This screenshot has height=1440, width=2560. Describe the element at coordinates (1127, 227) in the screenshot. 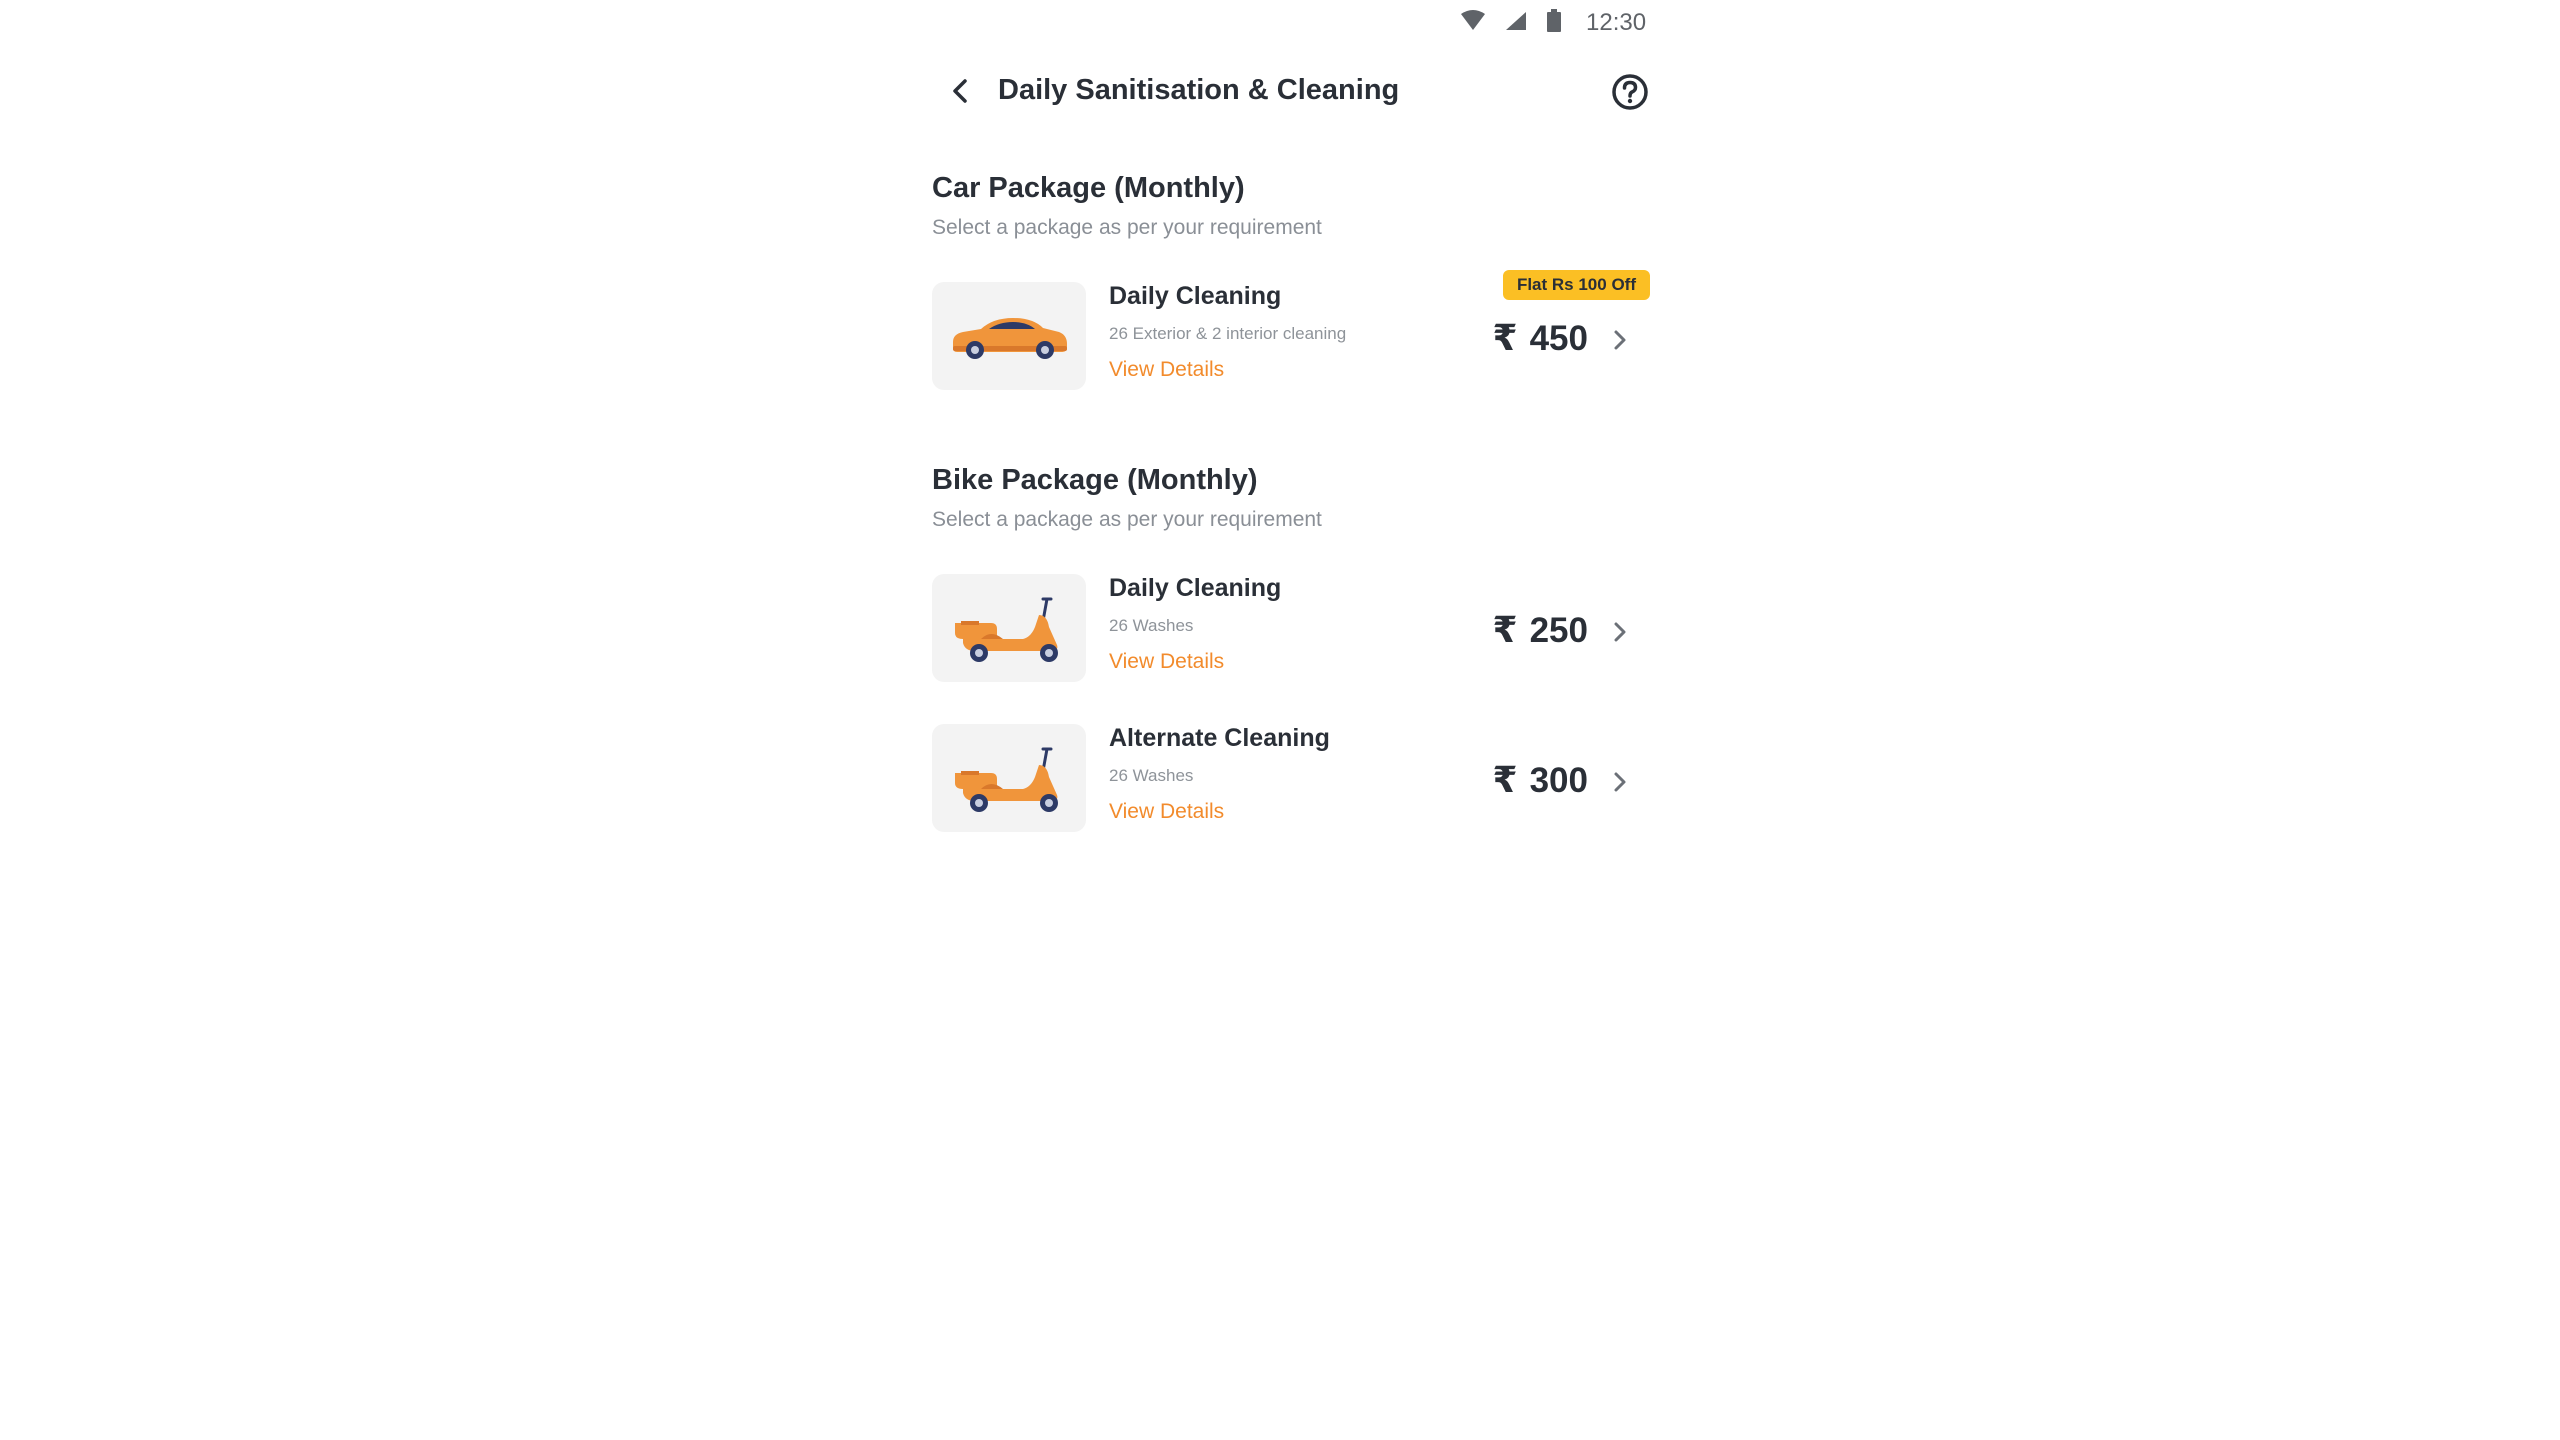

I see `car-section-subtitle: Select a package as per your requirement` at that location.